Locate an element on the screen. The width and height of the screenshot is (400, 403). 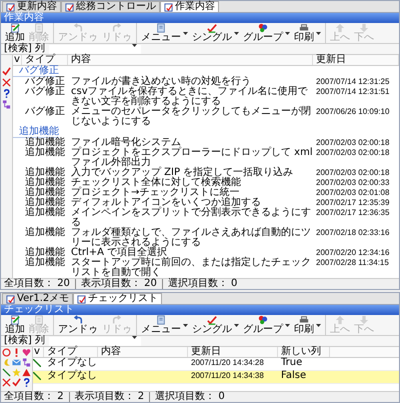
line-icon is located at coordinates (6, 372).